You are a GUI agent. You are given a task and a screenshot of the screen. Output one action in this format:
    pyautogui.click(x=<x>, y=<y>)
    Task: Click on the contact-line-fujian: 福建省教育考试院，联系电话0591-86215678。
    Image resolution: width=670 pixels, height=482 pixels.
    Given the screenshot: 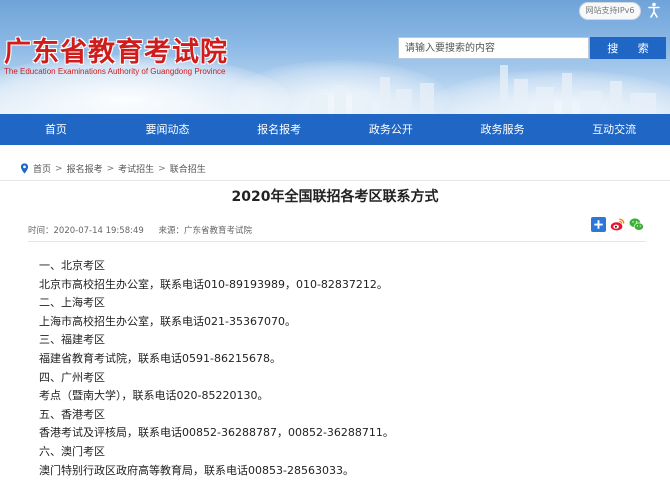 What is the action you would take?
    pyautogui.click(x=160, y=358)
    